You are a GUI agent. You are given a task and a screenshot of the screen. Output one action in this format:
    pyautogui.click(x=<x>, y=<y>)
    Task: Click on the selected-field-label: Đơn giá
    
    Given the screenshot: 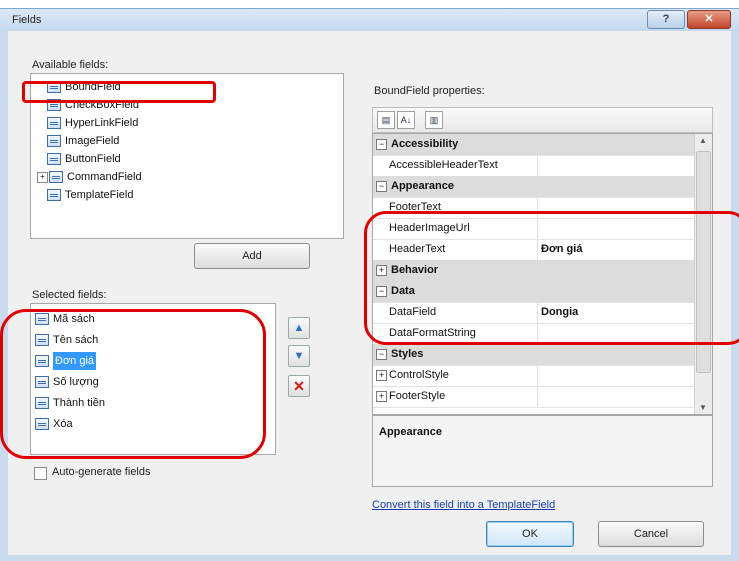 What is the action you would take?
    pyautogui.click(x=75, y=361)
    